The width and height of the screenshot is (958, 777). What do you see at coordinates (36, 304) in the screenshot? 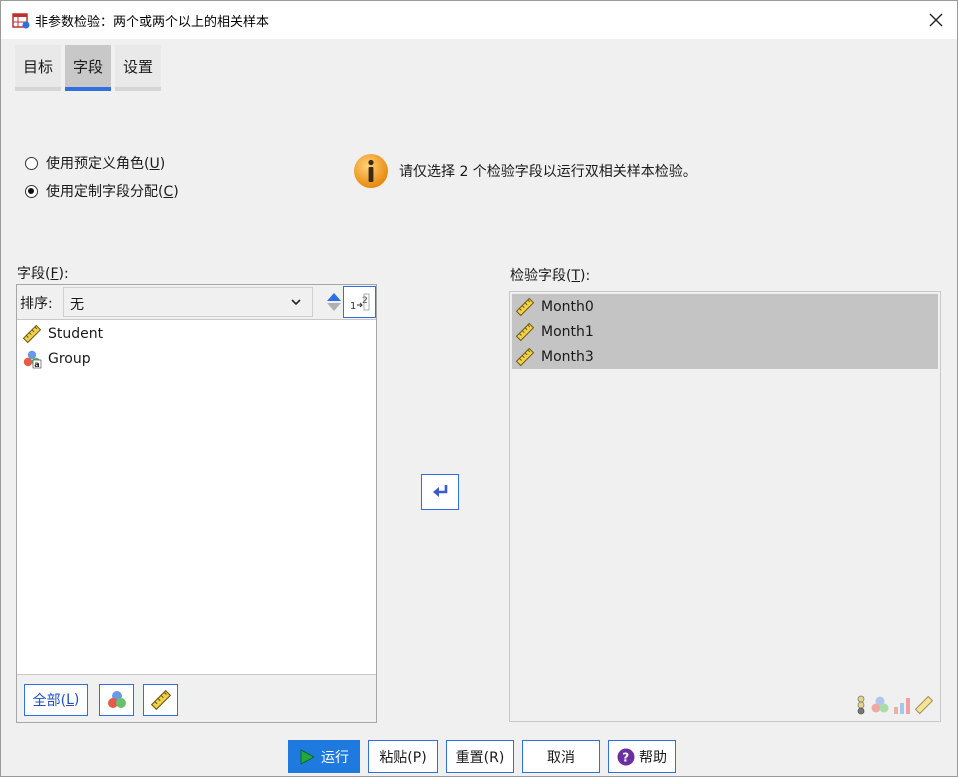
I see `sort-label: 排序:` at bounding box center [36, 304].